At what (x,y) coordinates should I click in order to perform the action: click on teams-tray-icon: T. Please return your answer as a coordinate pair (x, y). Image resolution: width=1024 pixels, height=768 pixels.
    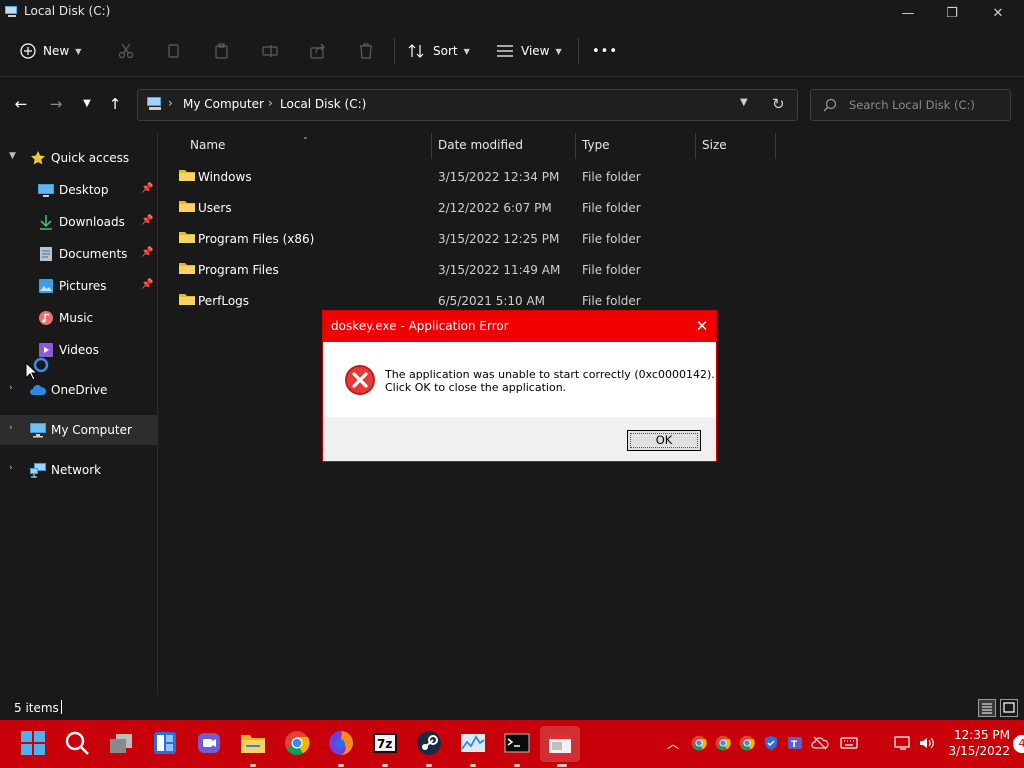
    Looking at the image, I should click on (796, 744).